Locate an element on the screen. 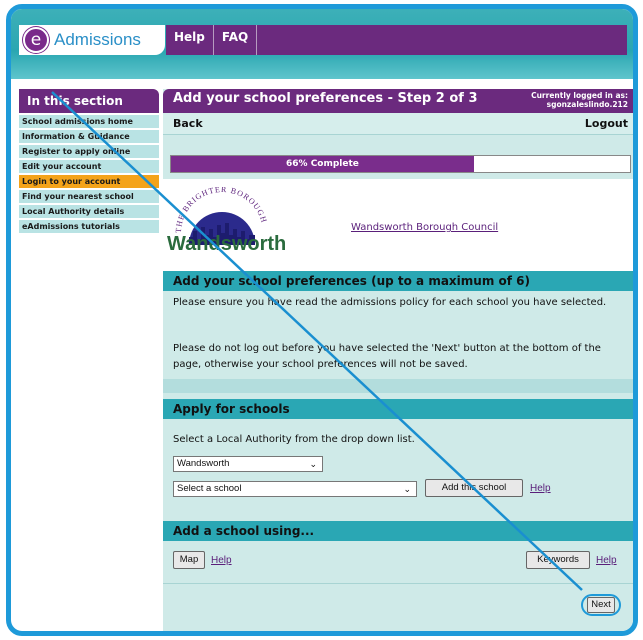  school-select: Select a school ⌄ is located at coordinates (295, 489).